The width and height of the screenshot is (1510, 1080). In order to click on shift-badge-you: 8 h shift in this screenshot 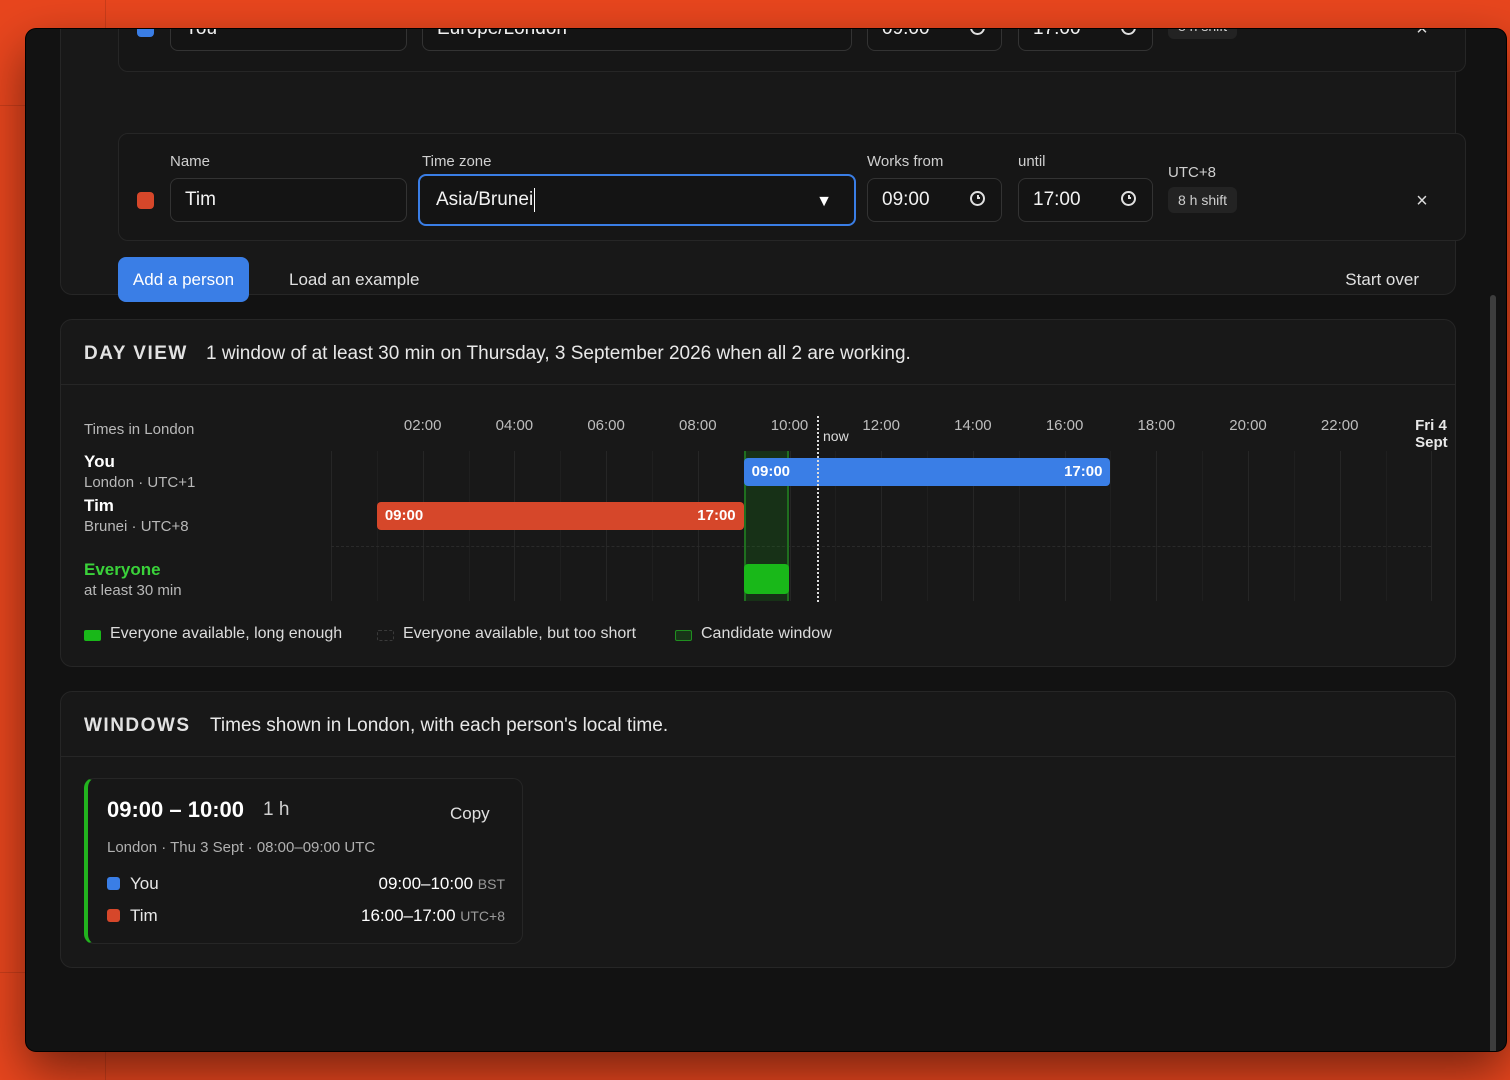, I will do `click(1203, 34)`.